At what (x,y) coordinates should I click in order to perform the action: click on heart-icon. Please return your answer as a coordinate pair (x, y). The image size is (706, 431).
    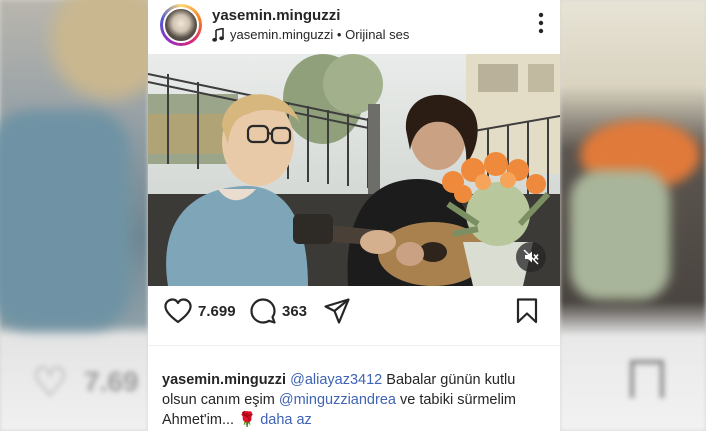
    Looking at the image, I should click on (178, 311).